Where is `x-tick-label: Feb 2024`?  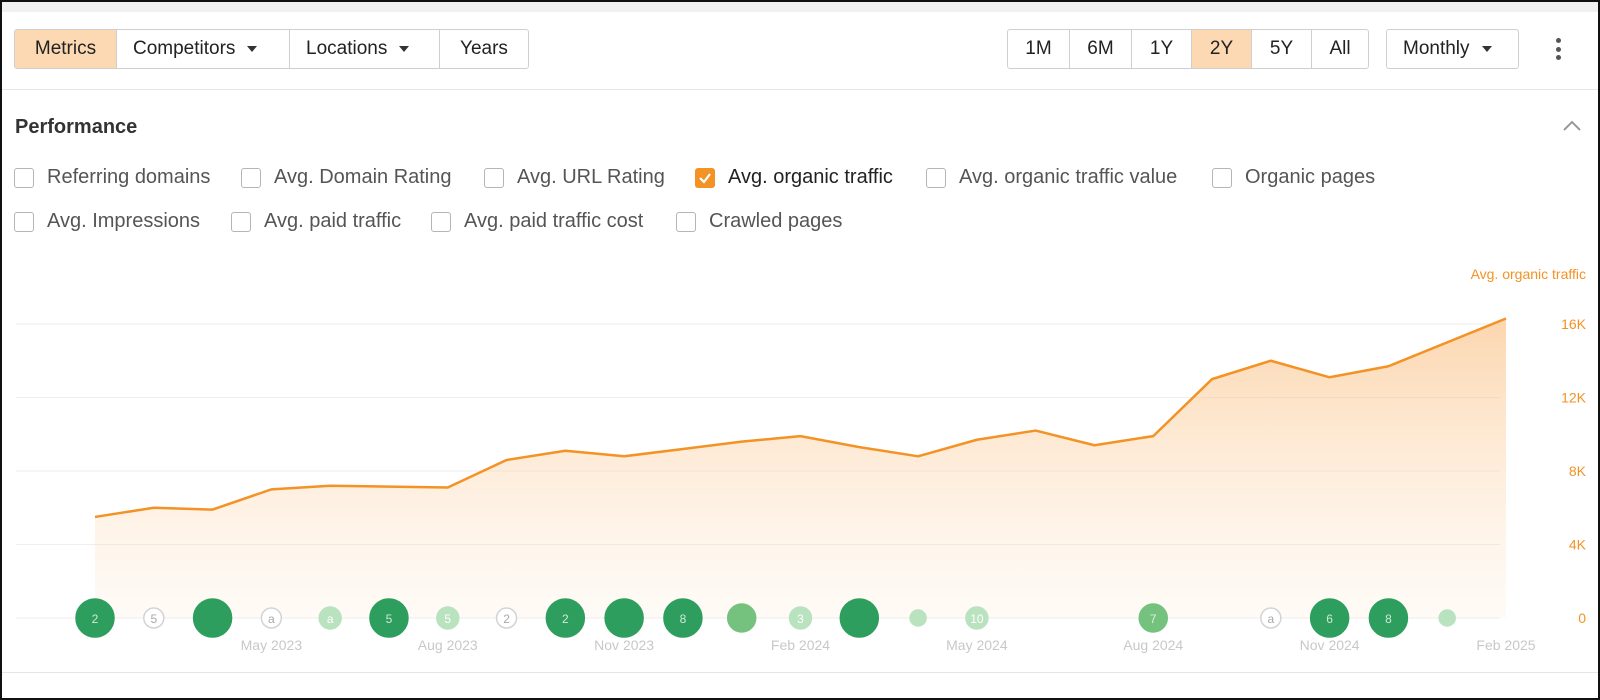
x-tick-label: Feb 2024 is located at coordinates (800, 645).